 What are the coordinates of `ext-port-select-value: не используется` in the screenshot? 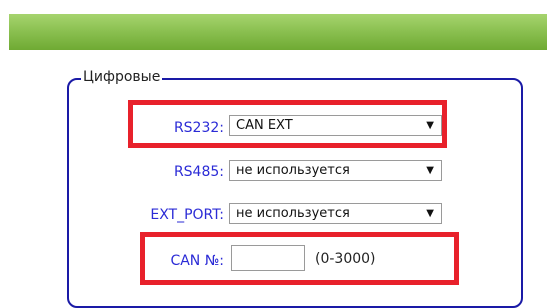 It's located at (293, 213).